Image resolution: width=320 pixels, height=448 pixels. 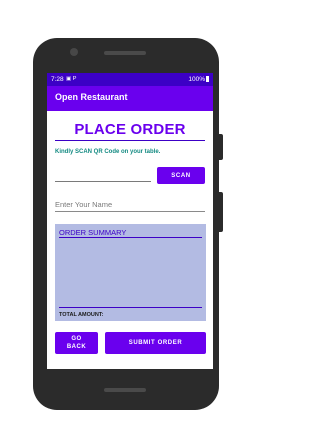 What do you see at coordinates (91, 97) in the screenshot?
I see `app-title: Open Restaurant` at bounding box center [91, 97].